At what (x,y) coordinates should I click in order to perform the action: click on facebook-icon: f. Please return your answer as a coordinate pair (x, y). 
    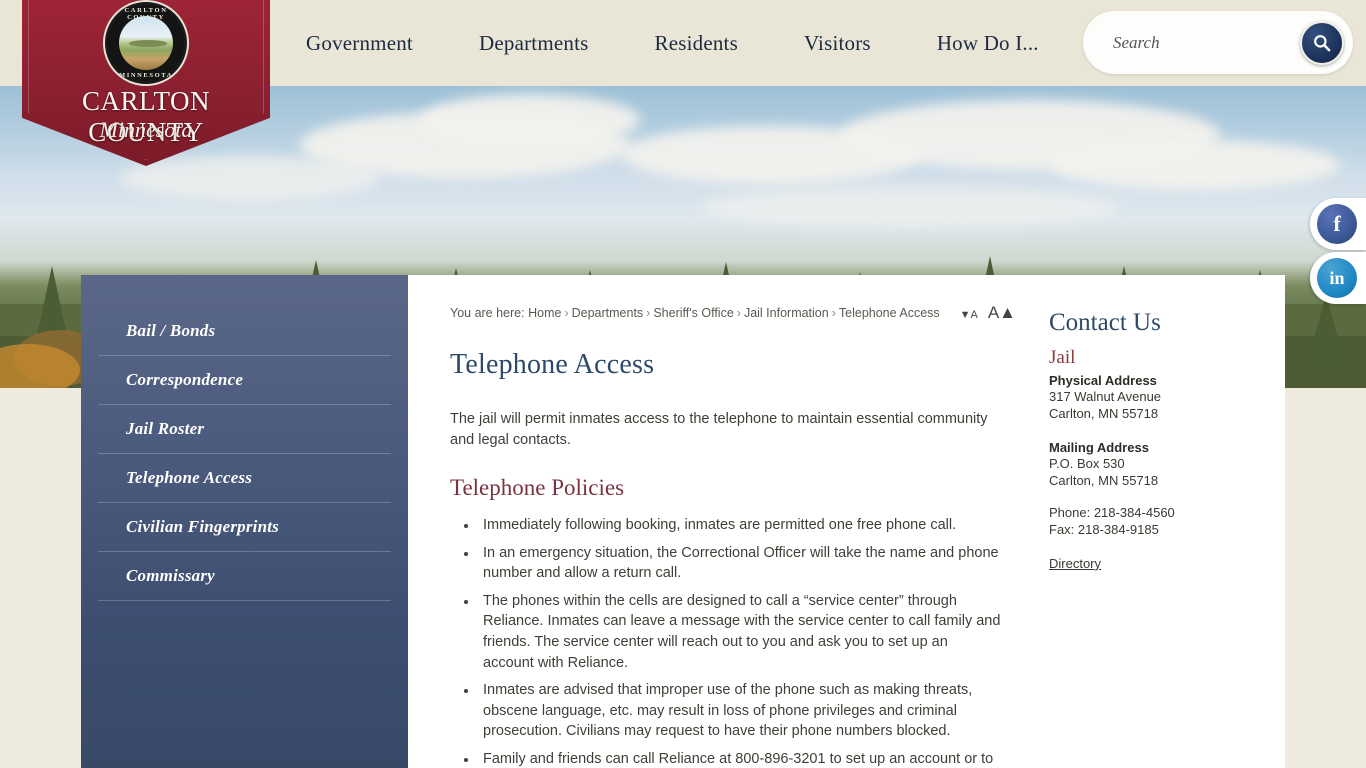
    Looking at the image, I should click on (1337, 224).